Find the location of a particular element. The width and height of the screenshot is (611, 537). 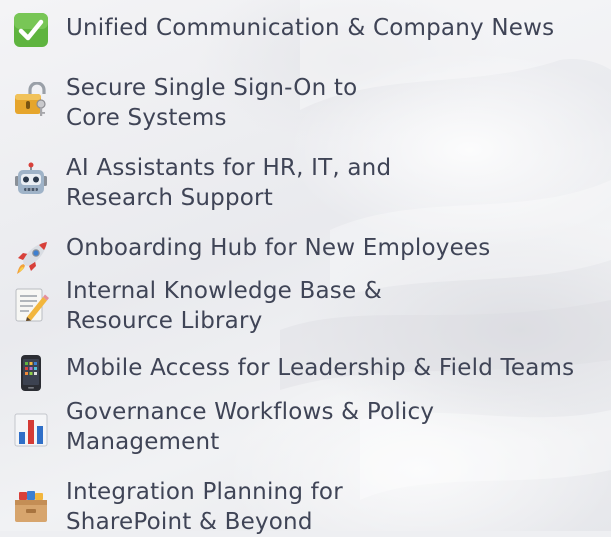

lock-key-icon is located at coordinates (31, 100).